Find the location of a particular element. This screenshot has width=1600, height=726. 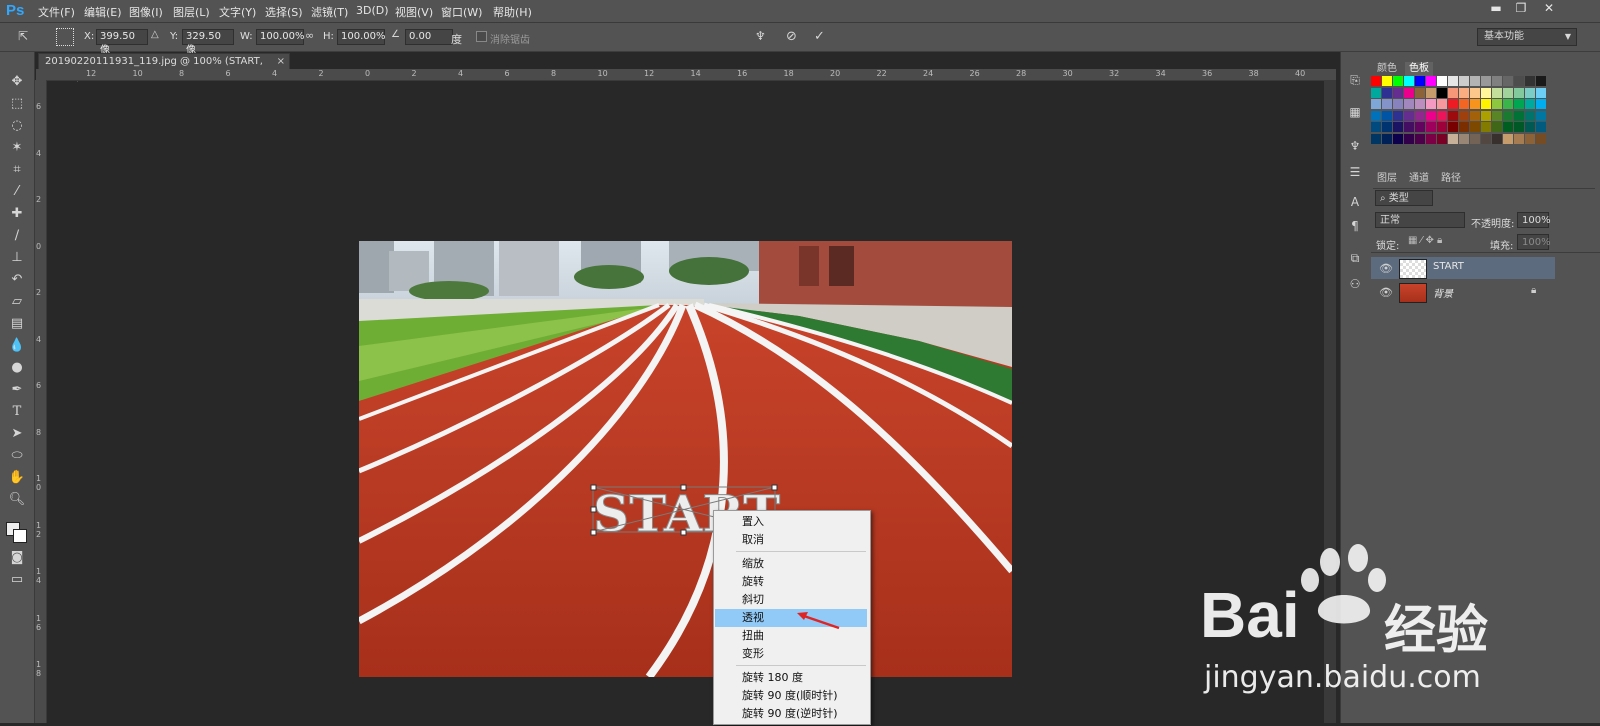

screen-mode-icon: ▭ is located at coordinates (17, 580).